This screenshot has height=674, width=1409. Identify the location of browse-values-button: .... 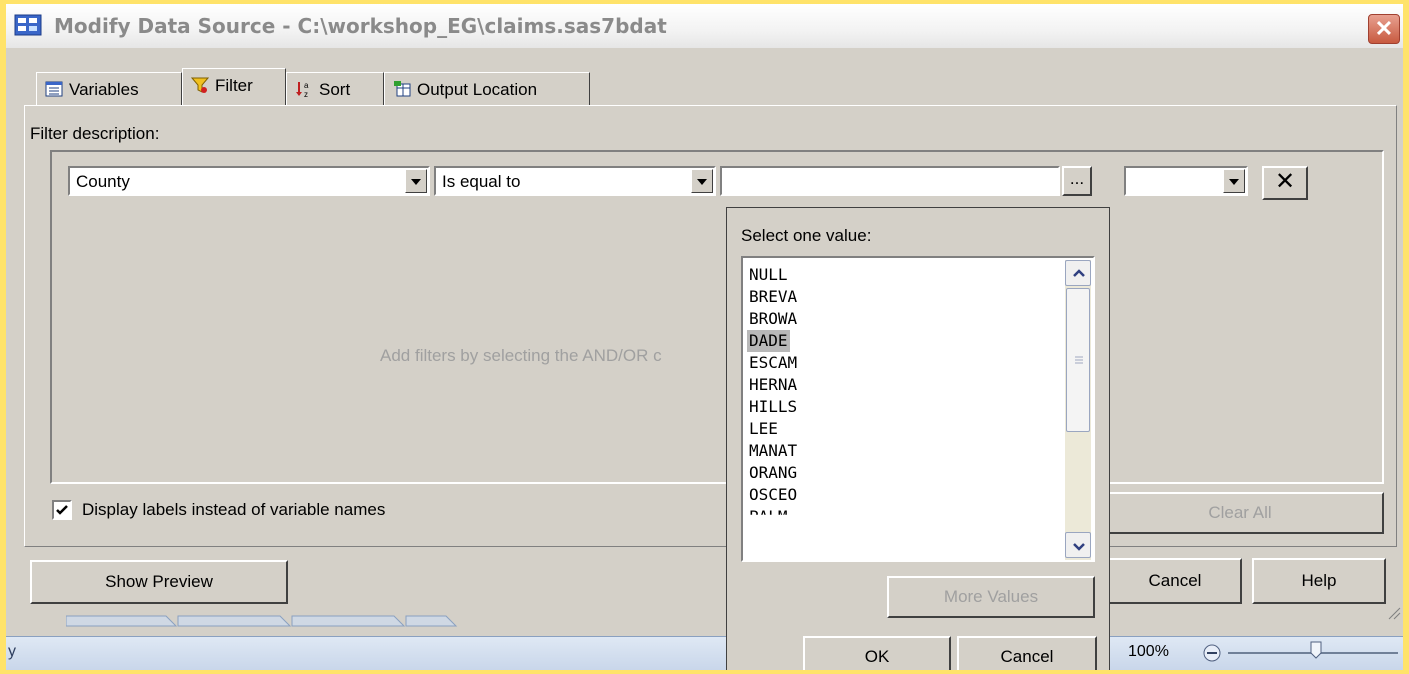
(1077, 181).